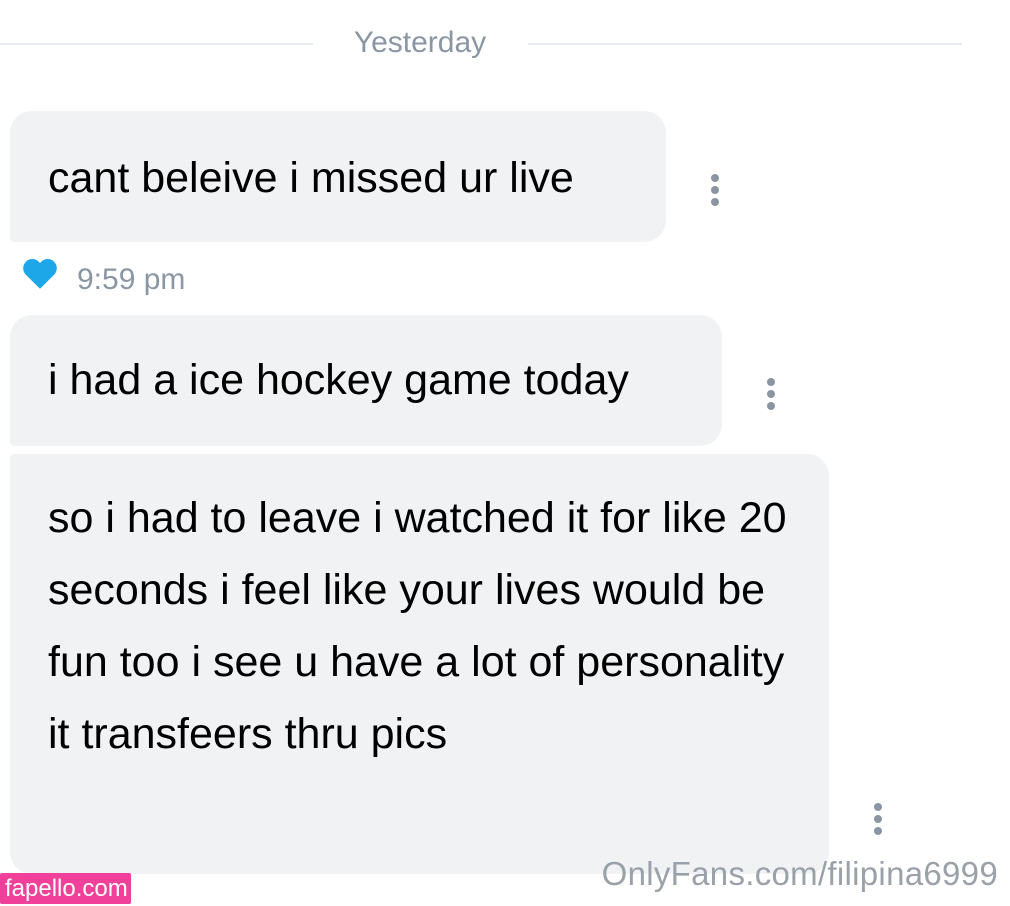 The image size is (1010, 906). I want to click on date-divider-label: Yesterday, so click(420, 42).